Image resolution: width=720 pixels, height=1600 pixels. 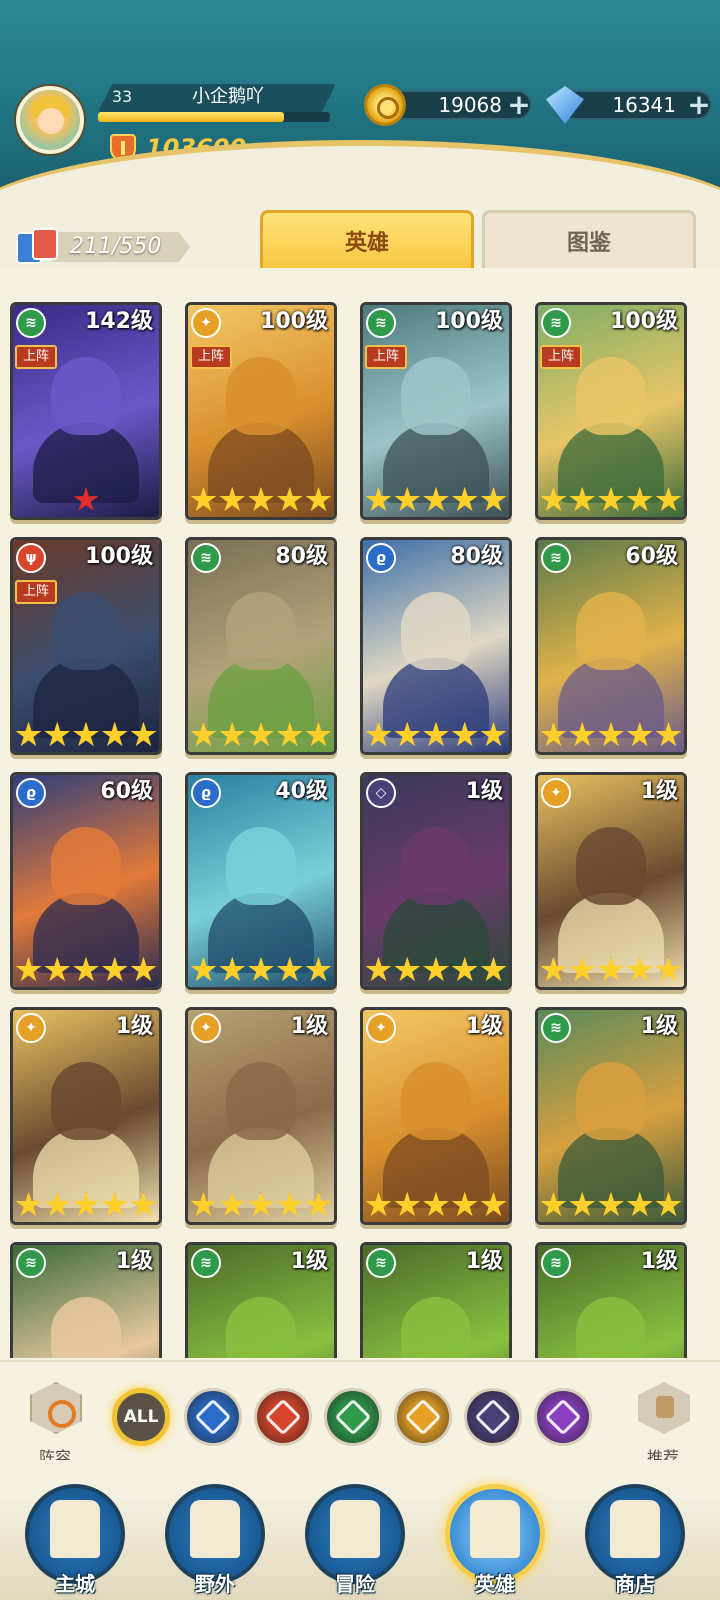 I want to click on hero-card: ≋ 80级, so click(x=261, y=646).